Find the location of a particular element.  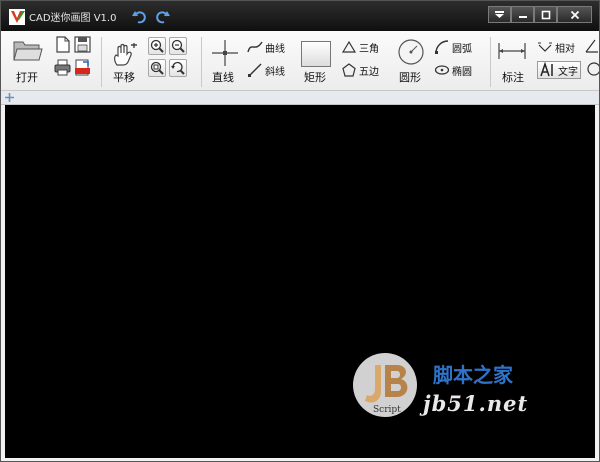

arc-icon is located at coordinates (442, 47).